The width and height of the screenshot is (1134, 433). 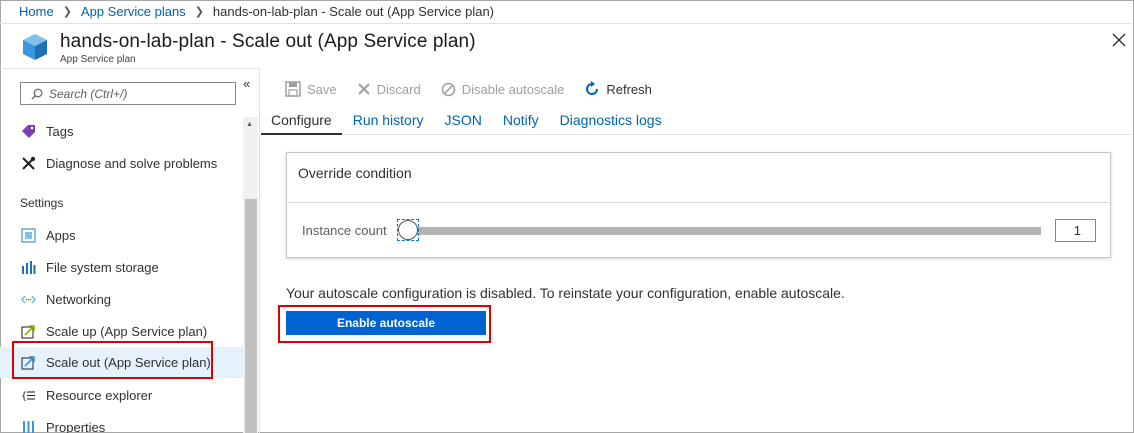 I want to click on save-button: Save, so click(x=311, y=89).